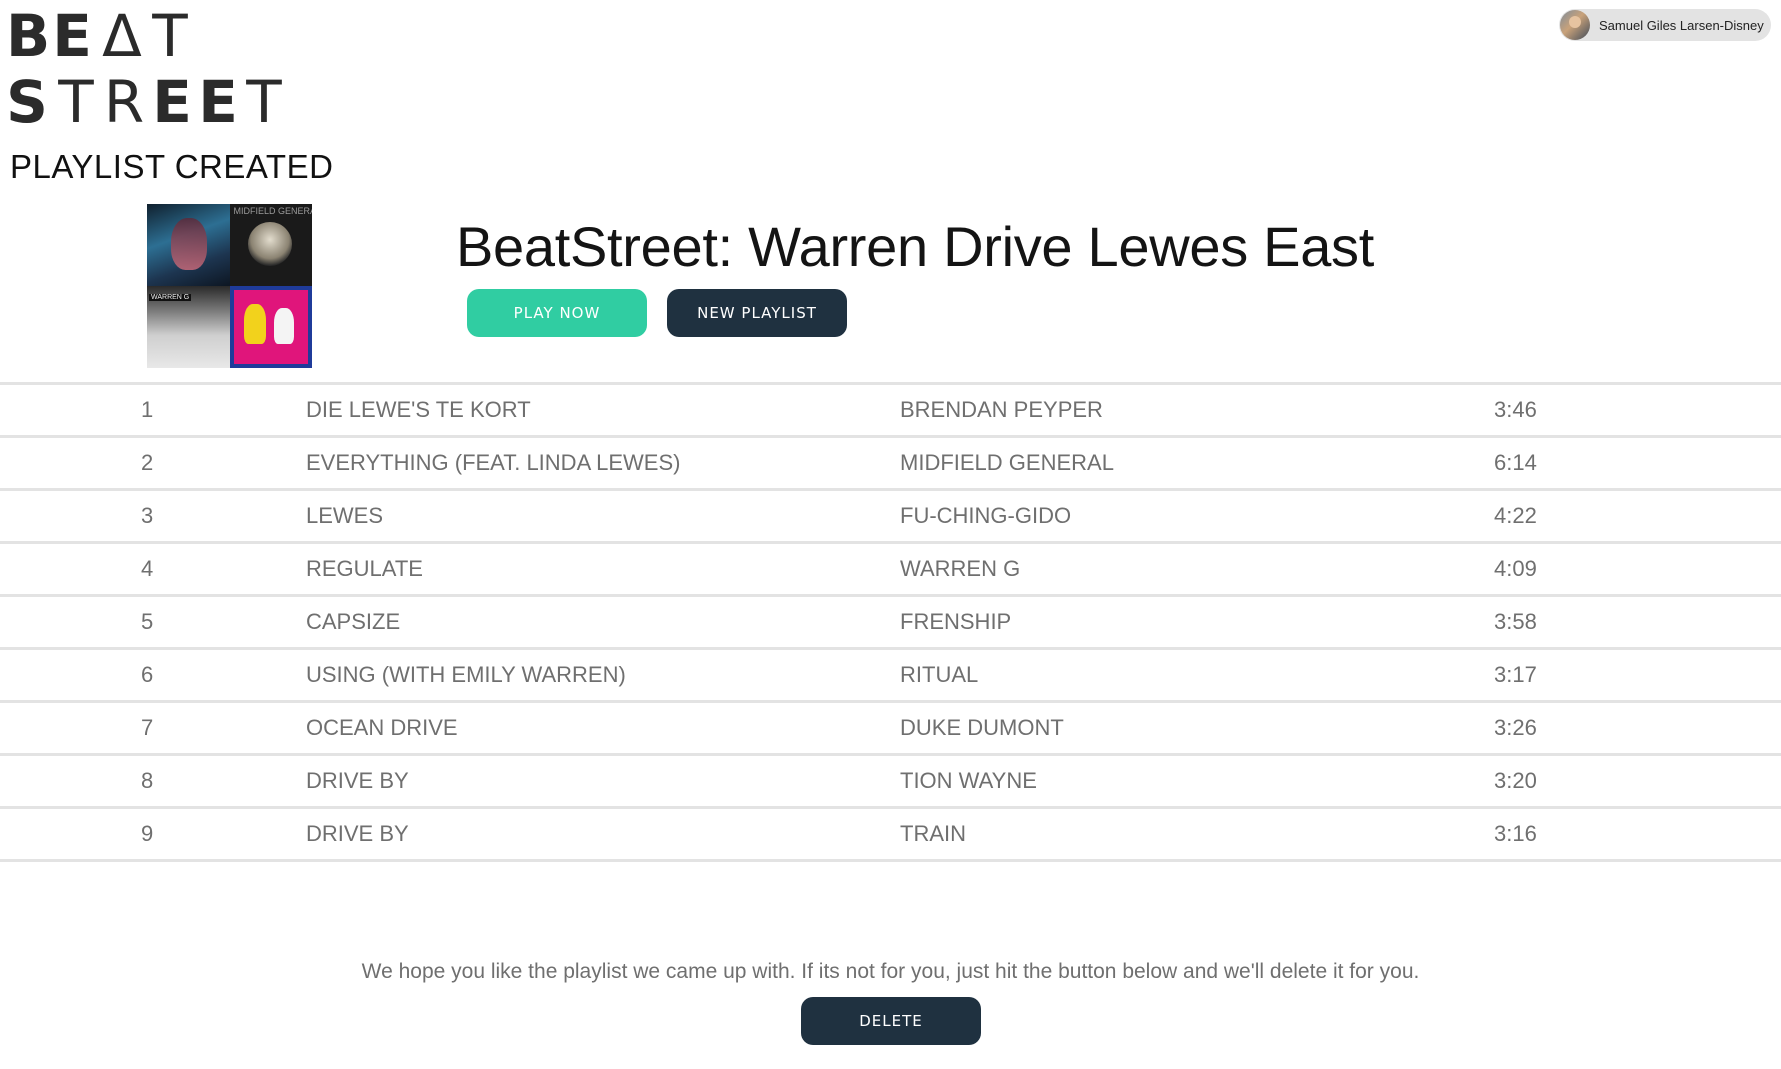  What do you see at coordinates (147, 780) in the screenshot?
I see `track-number: 8` at bounding box center [147, 780].